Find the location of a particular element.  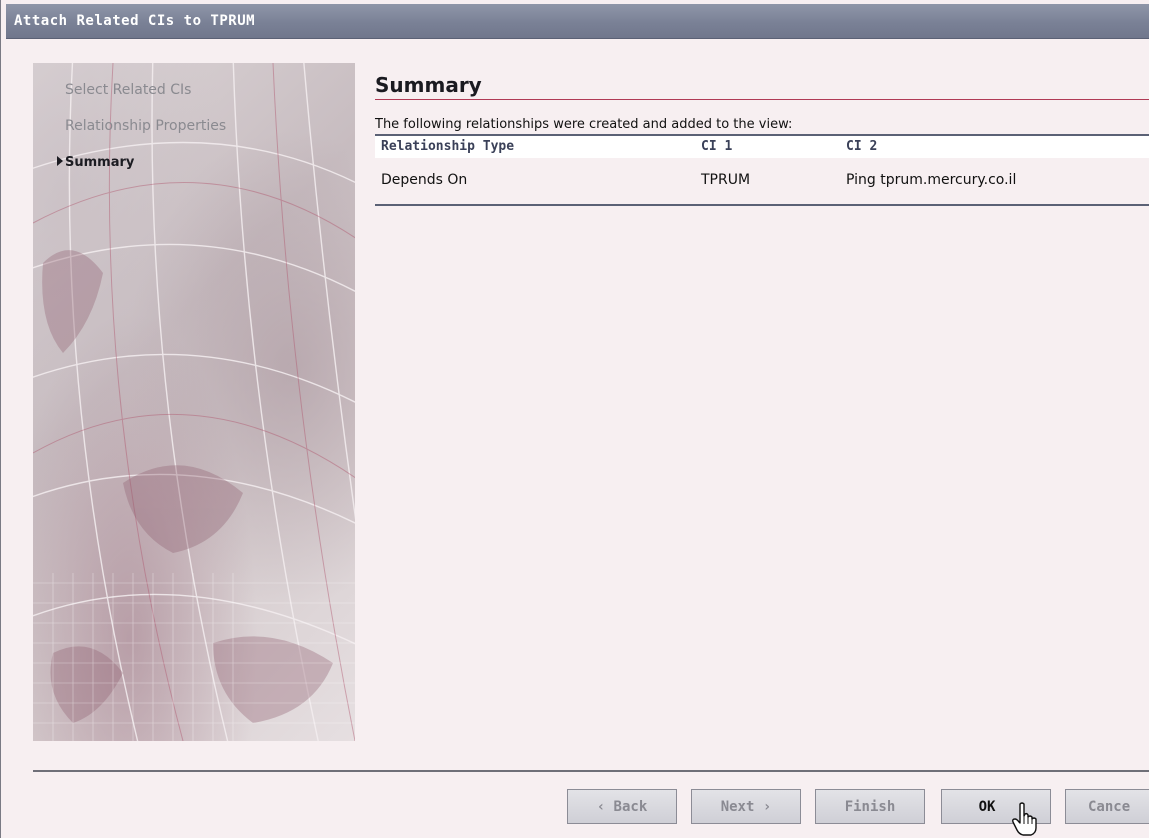

back-button-label: ‹ Back is located at coordinates (622, 806).